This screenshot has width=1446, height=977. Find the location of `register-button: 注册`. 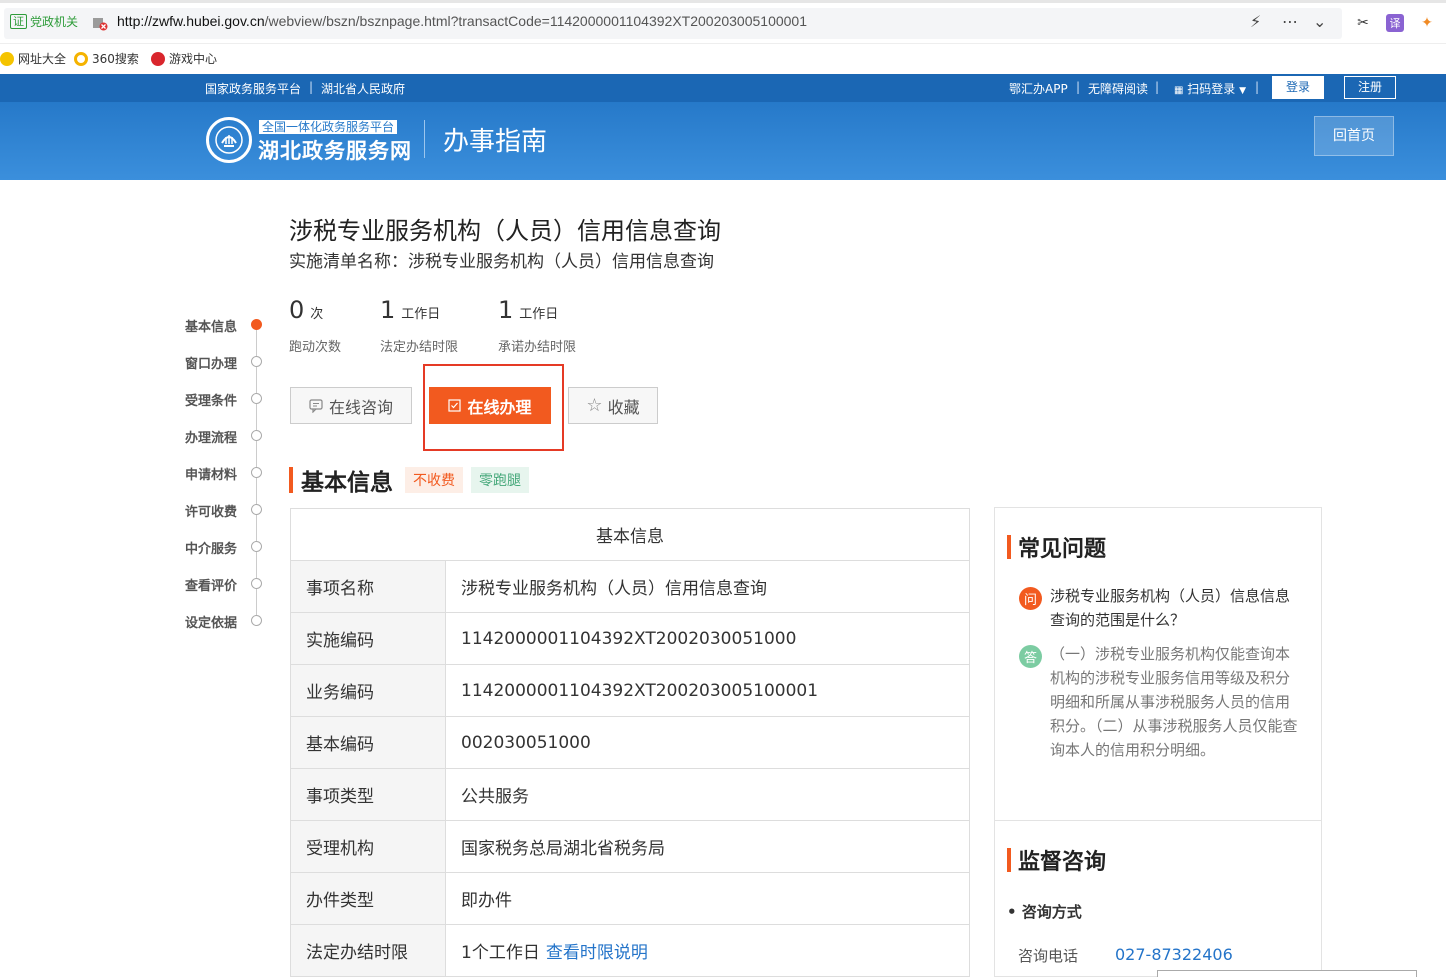

register-button: 注册 is located at coordinates (1370, 87).